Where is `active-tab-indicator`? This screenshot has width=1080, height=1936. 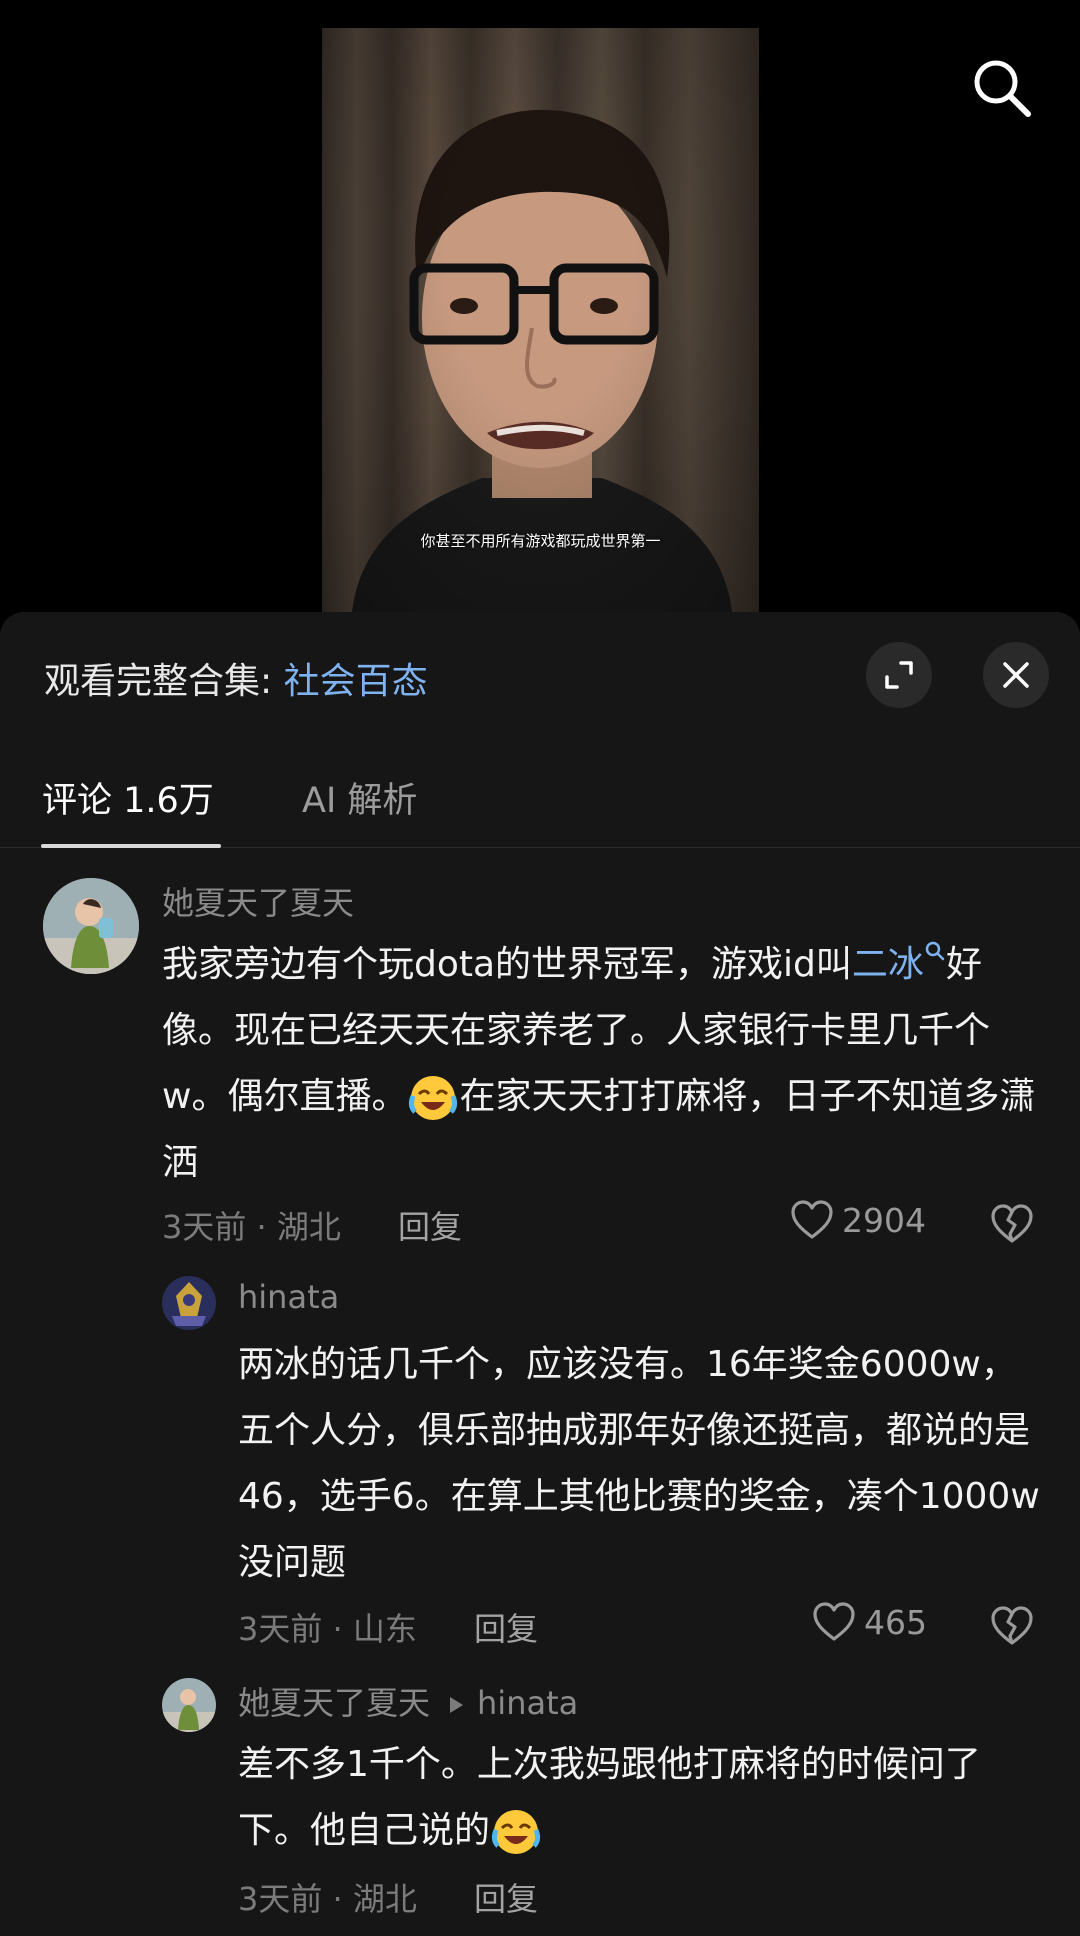
active-tab-indicator is located at coordinates (131, 846).